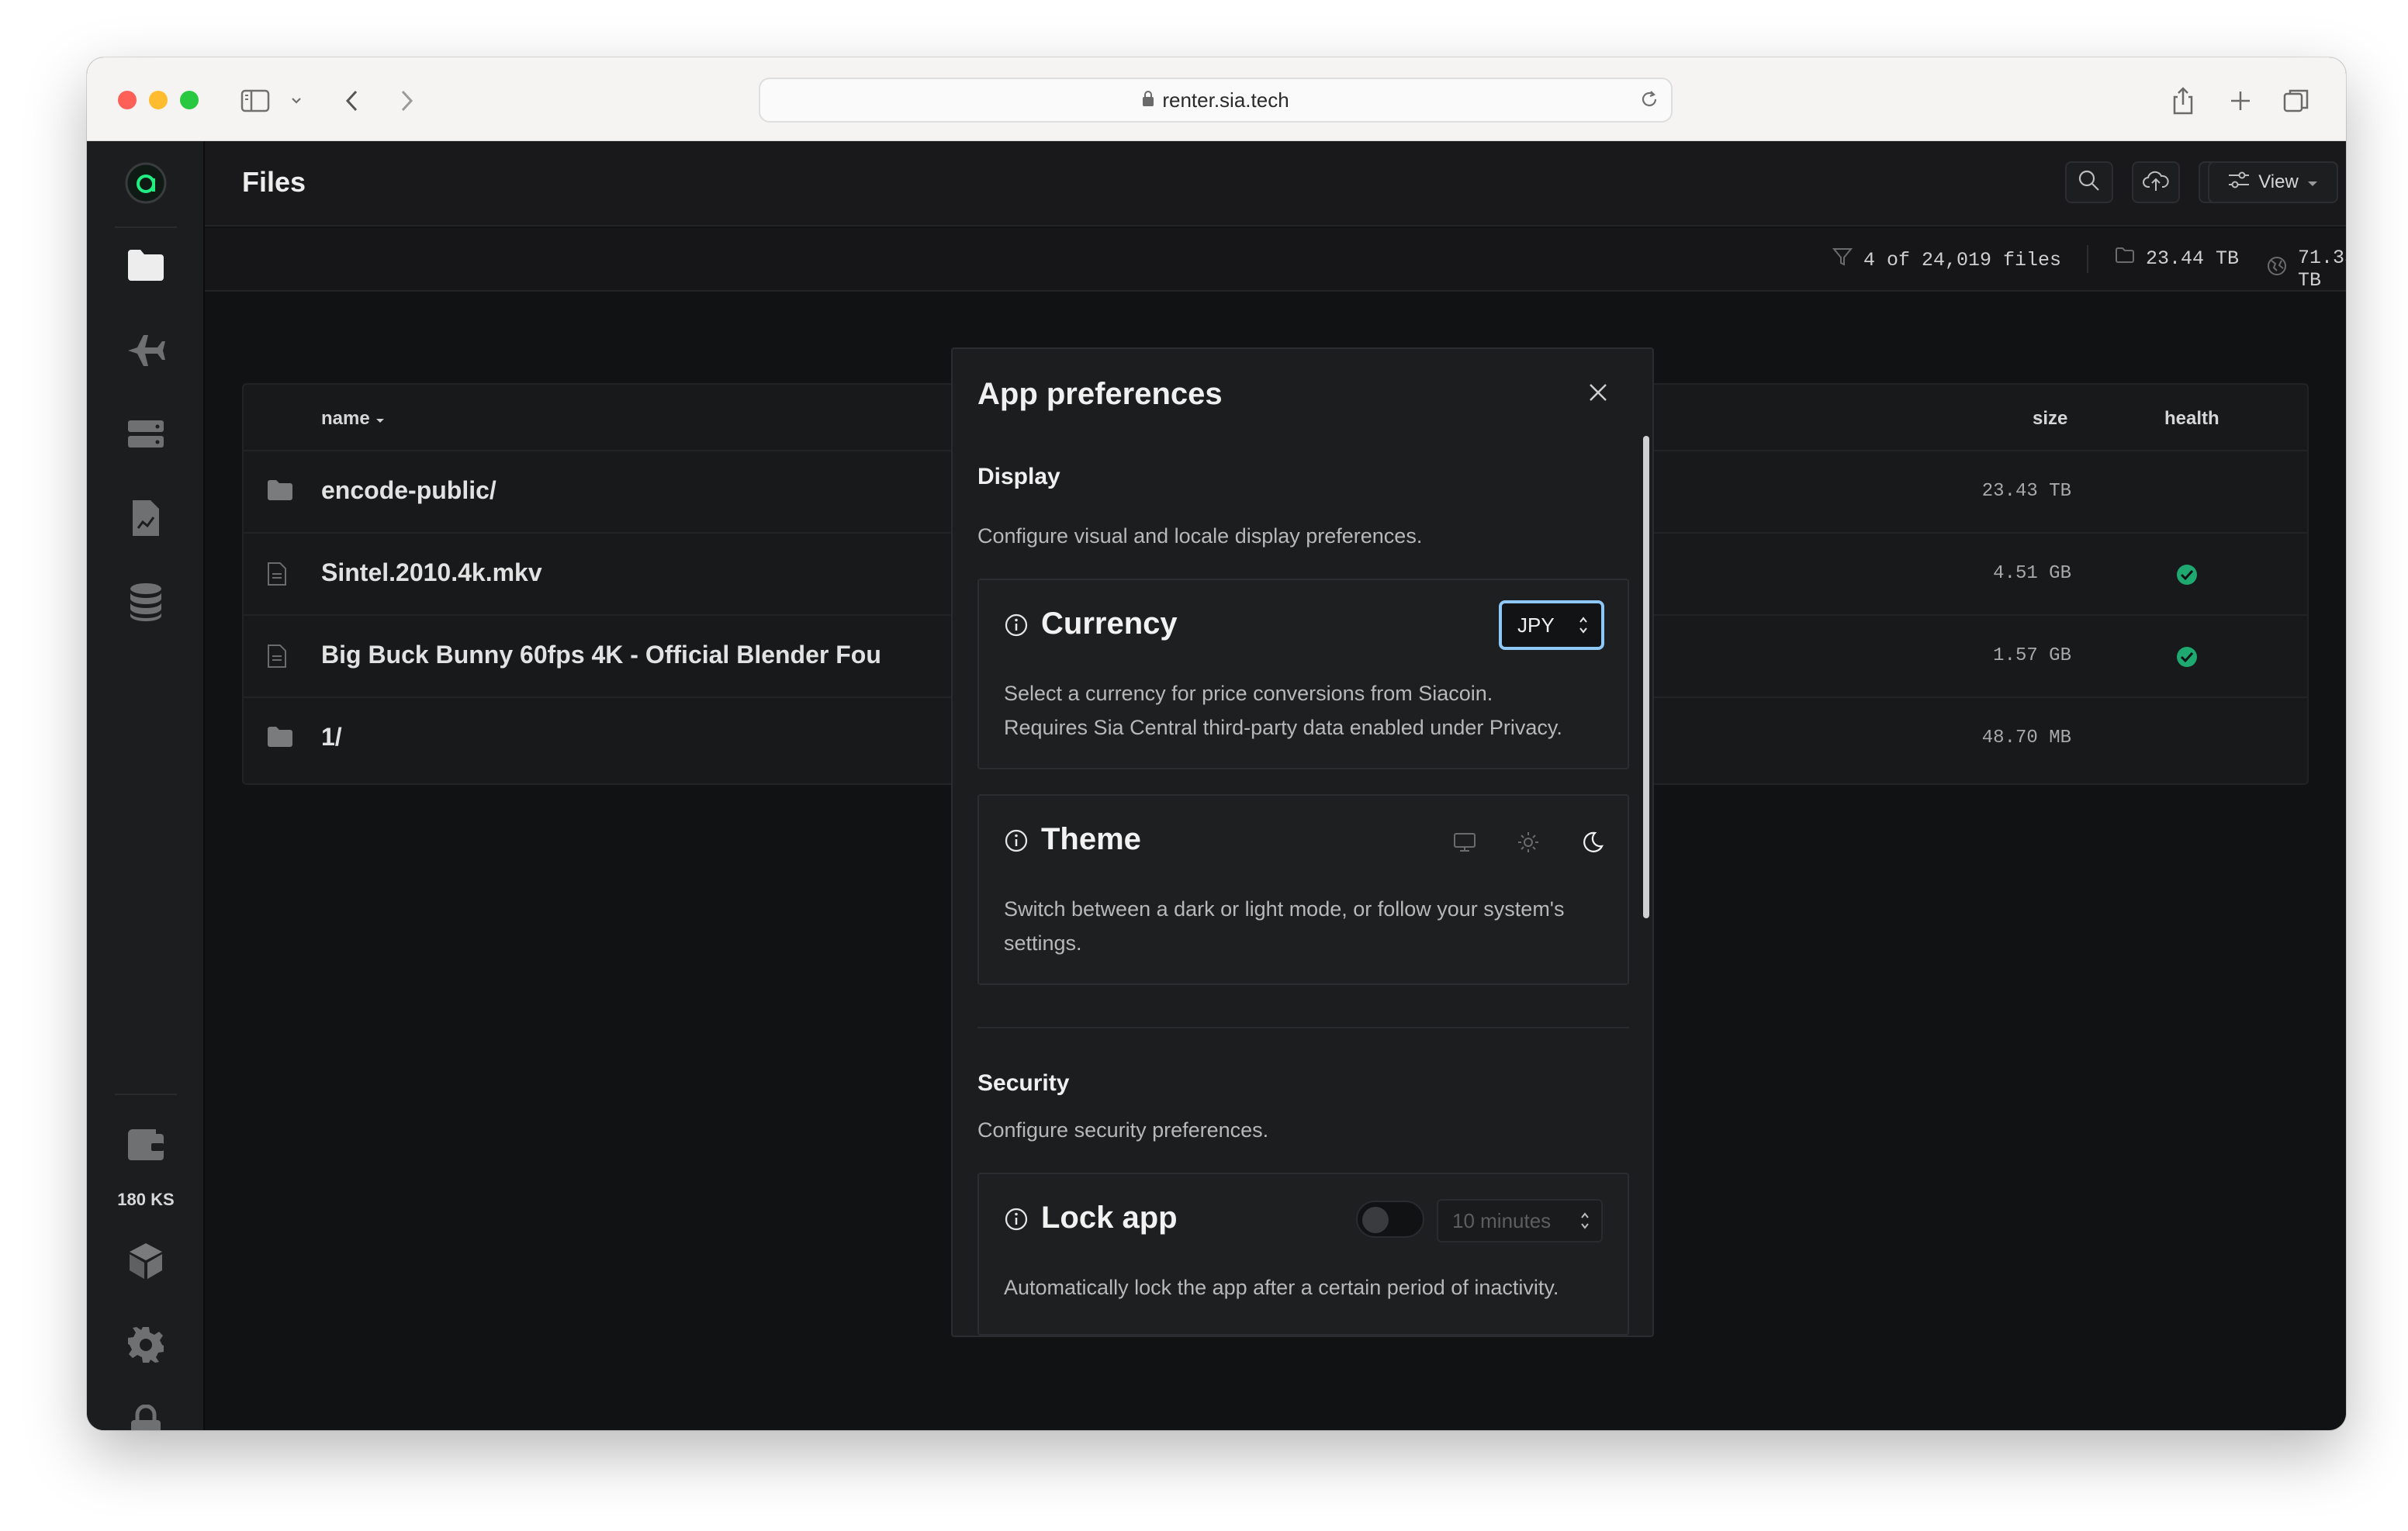  What do you see at coordinates (2278, 181) in the screenshot?
I see `view-label: View` at bounding box center [2278, 181].